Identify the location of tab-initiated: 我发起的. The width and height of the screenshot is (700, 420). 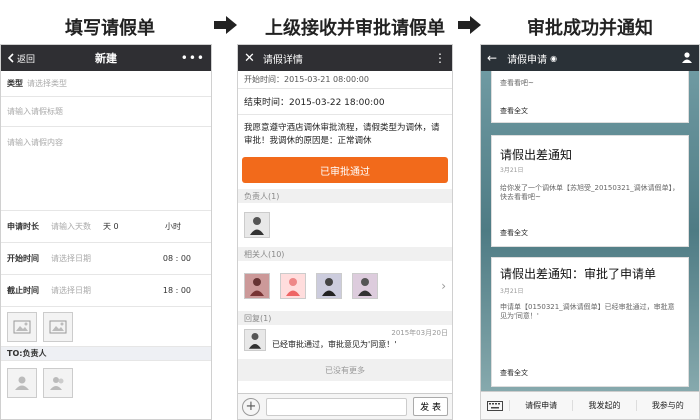
(603, 405).